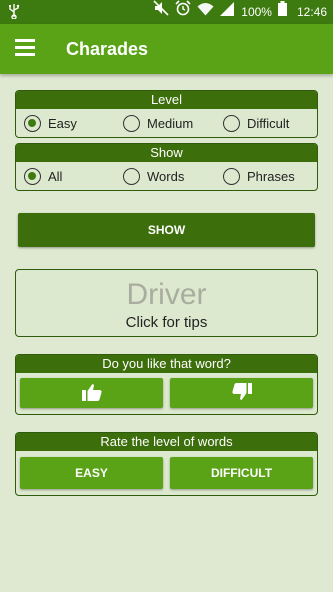 The height and width of the screenshot is (592, 333). Describe the element at coordinates (170, 123) in the screenshot. I see `level-medium-label: Medium` at that location.